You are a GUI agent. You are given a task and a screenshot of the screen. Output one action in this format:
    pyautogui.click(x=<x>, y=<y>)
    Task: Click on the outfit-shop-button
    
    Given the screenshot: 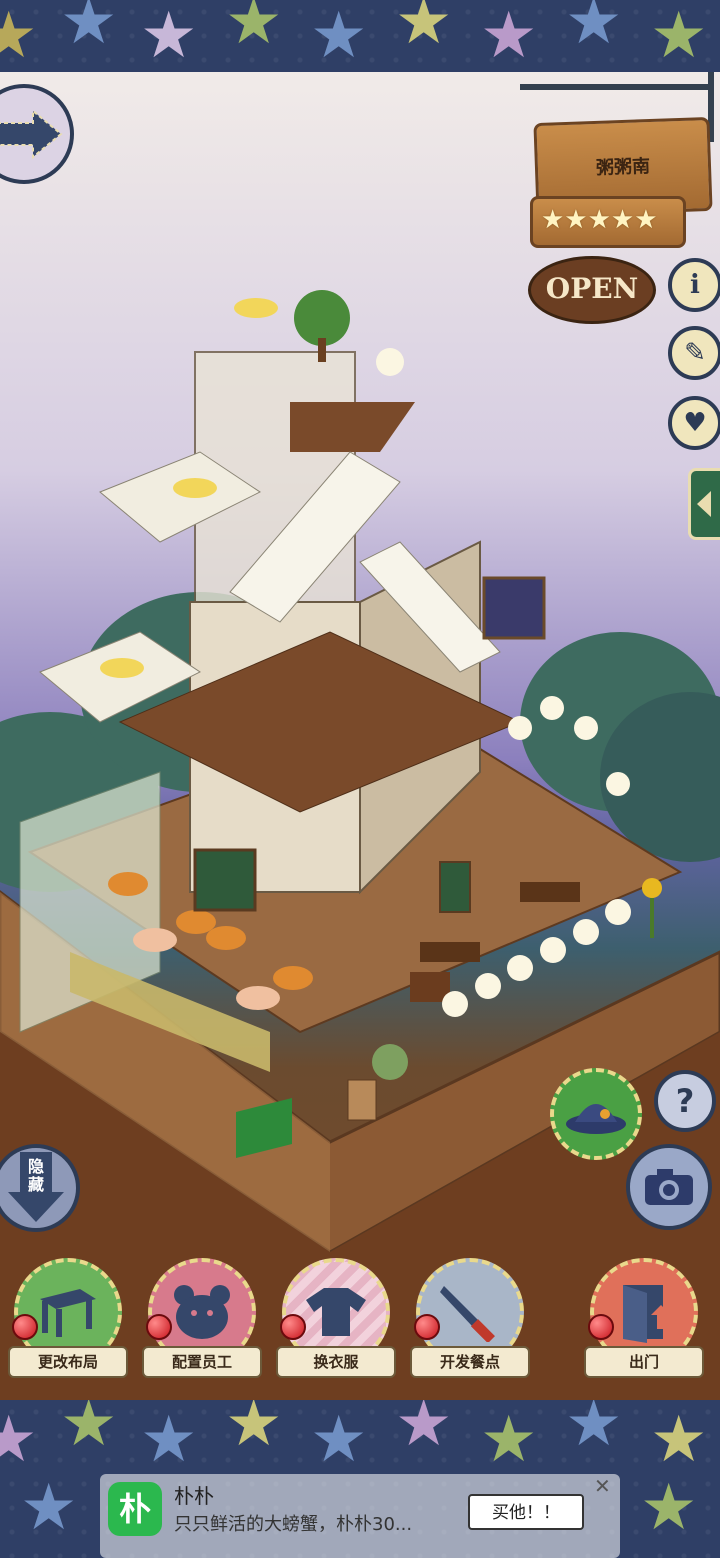 What is the action you would take?
    pyautogui.click(x=596, y=1114)
    